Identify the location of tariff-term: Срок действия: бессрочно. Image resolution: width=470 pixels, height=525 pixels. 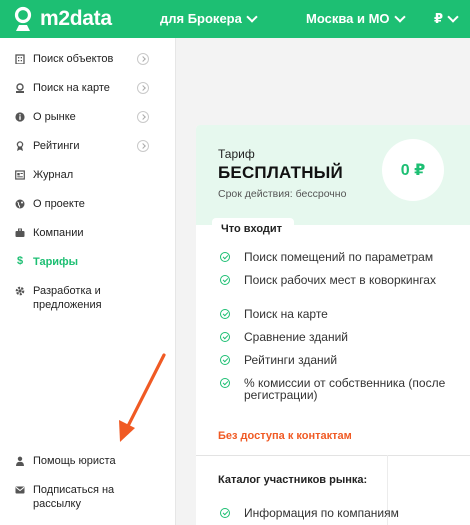
(282, 194).